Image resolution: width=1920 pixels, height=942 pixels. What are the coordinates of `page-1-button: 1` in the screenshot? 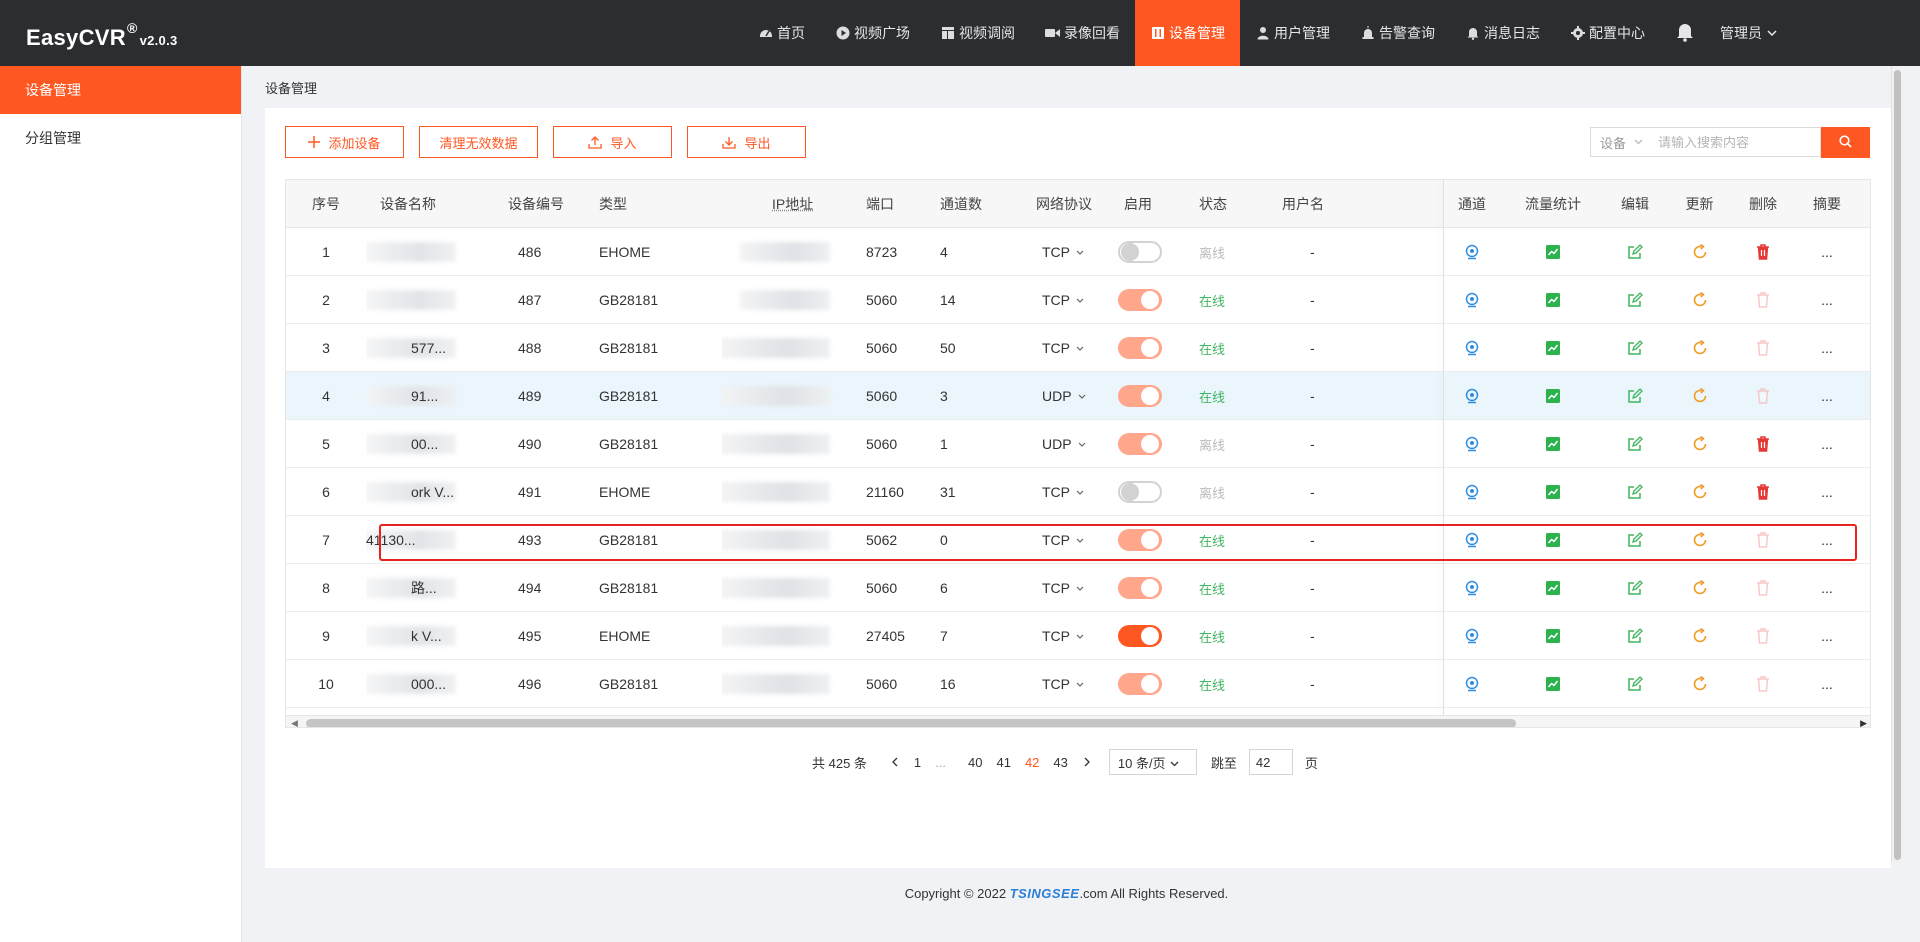 It's located at (917, 762).